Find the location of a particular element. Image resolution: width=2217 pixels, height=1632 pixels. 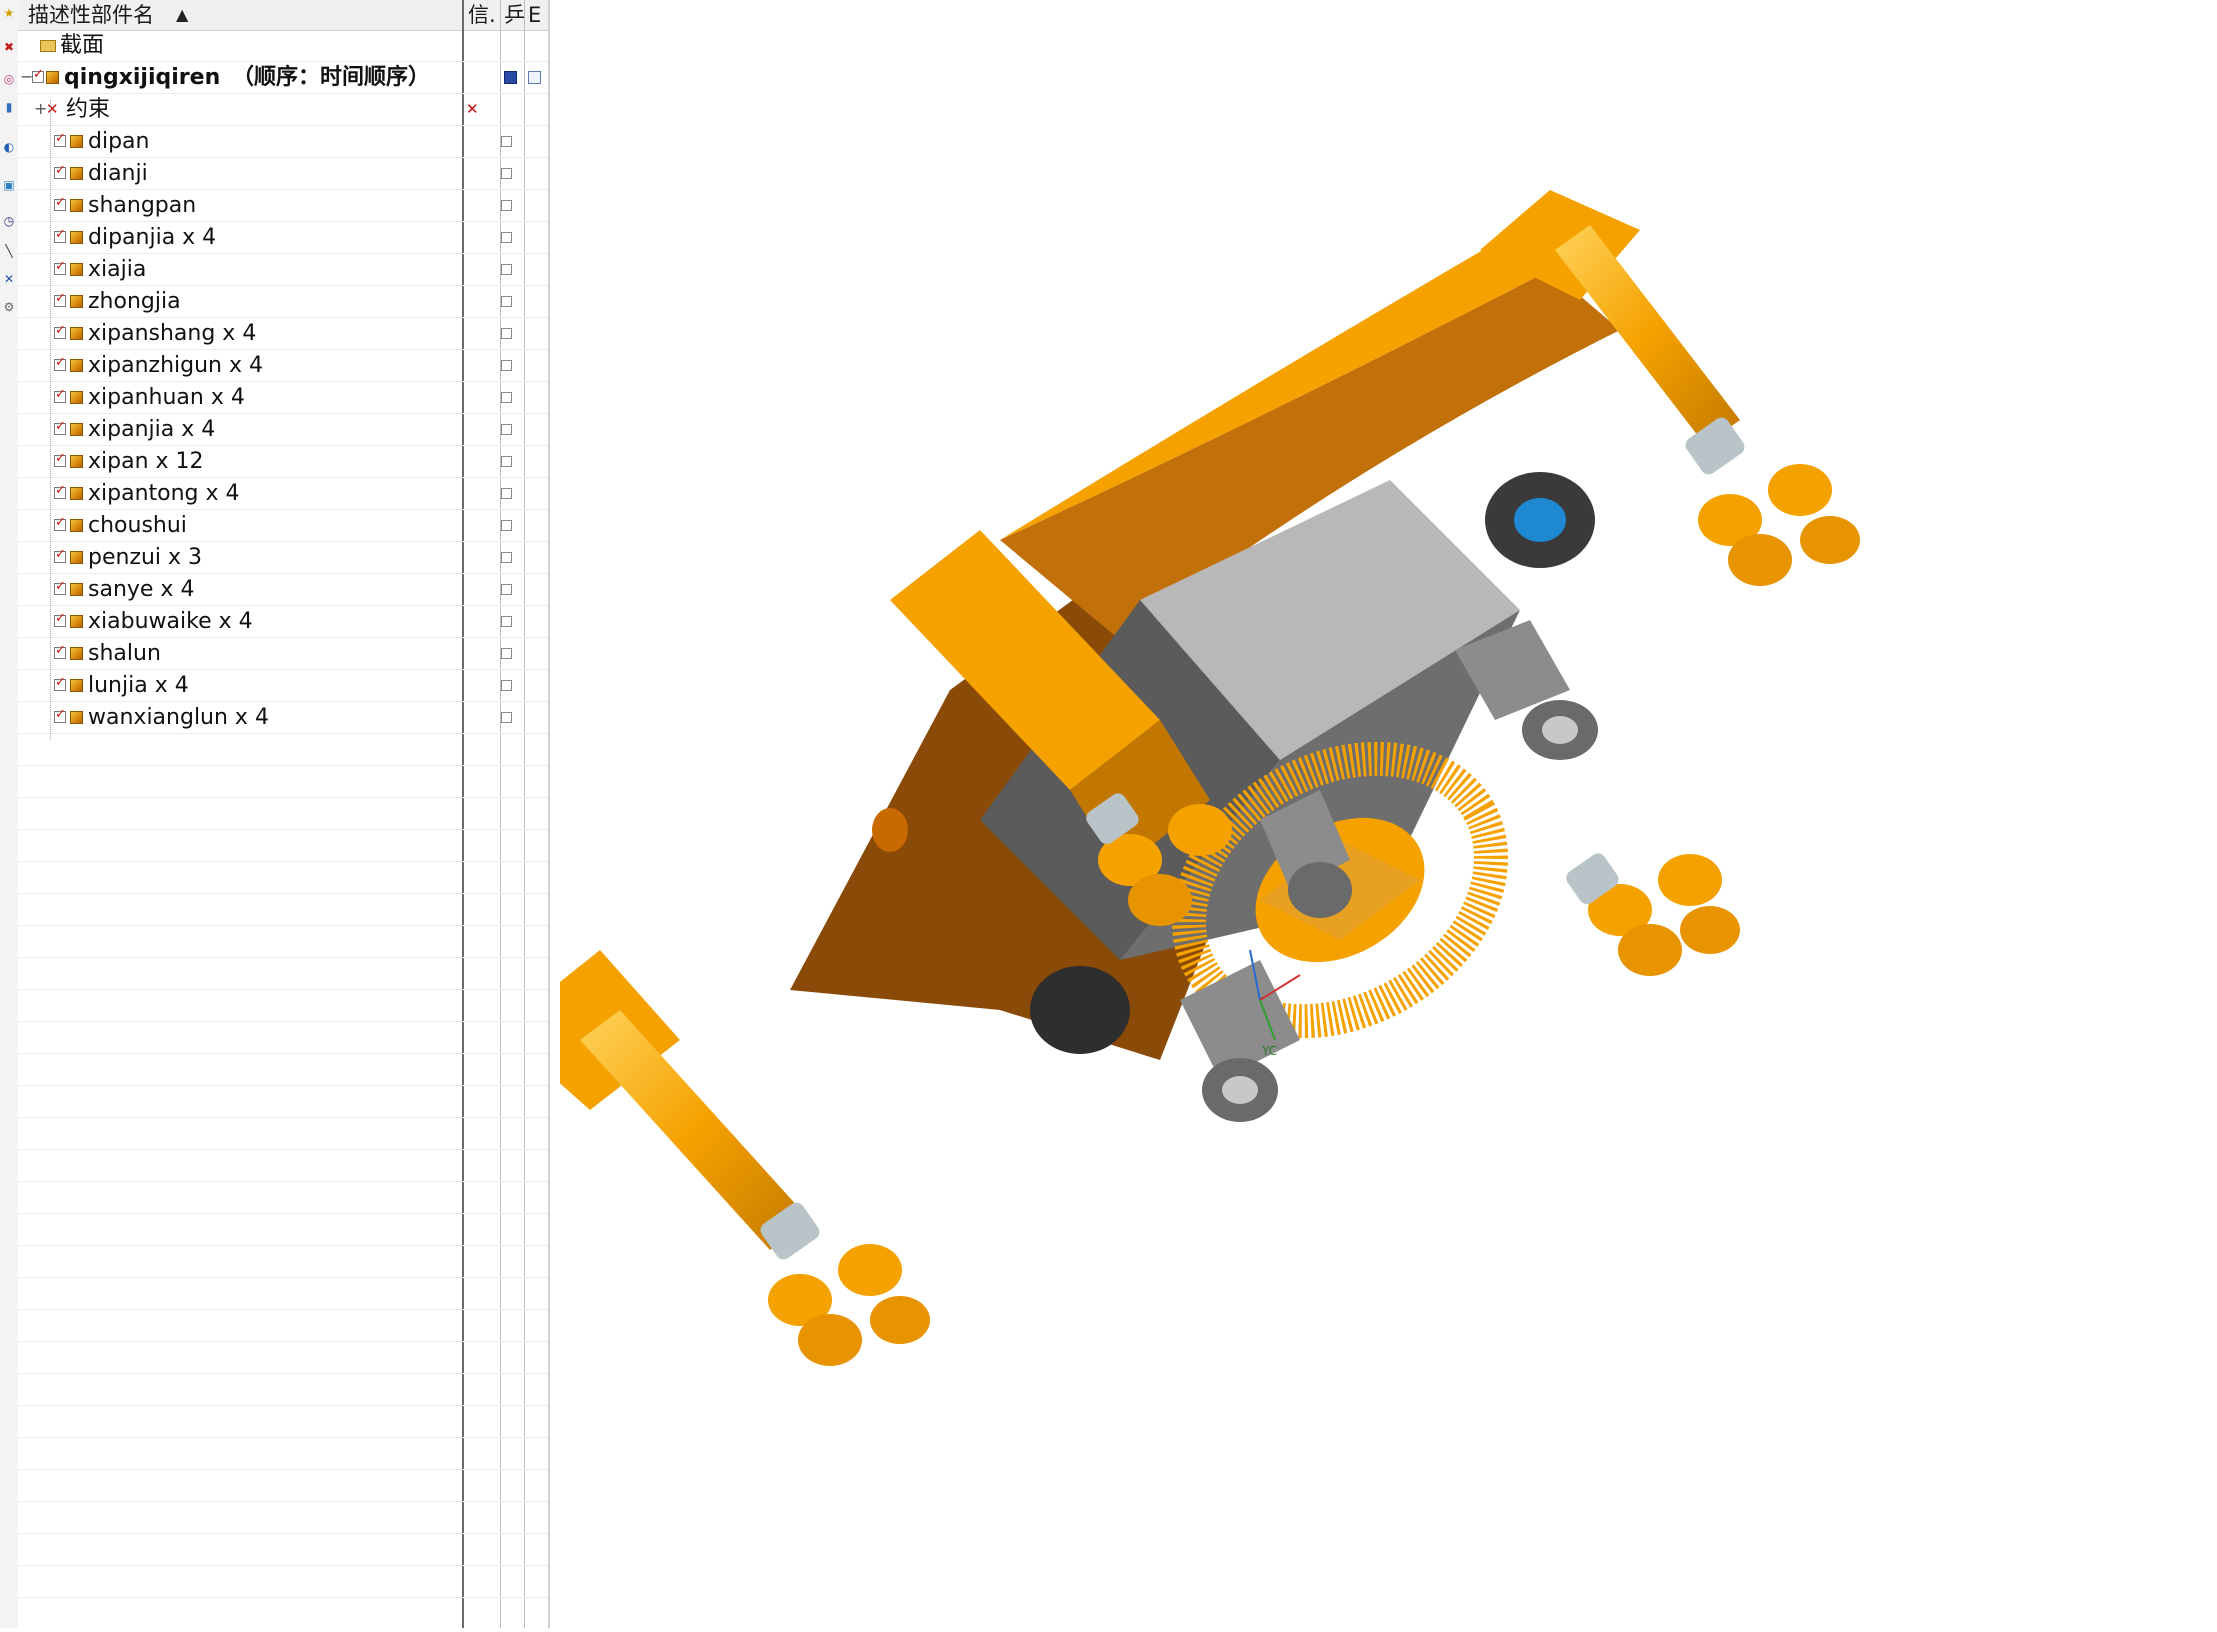

tree-row-assembly: − qingxijiqiren （顺序：时间顺序） is located at coordinates (283, 78).